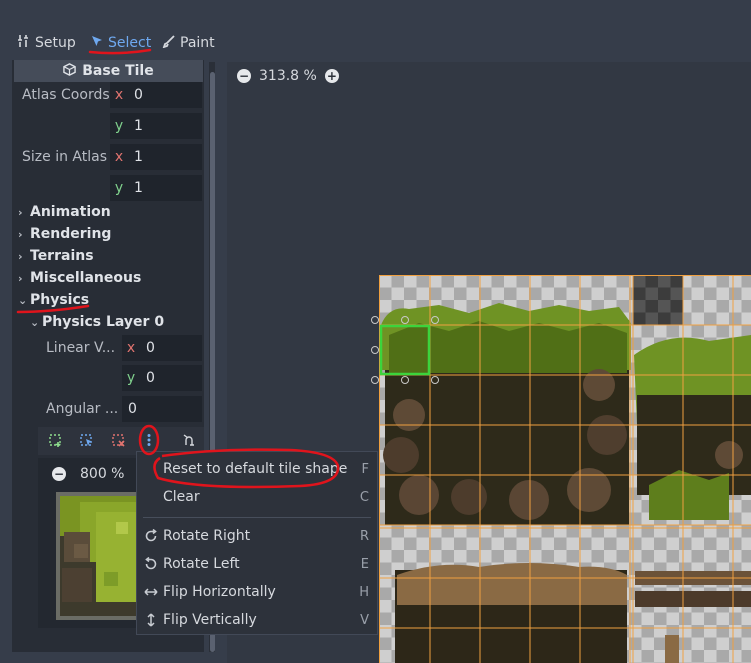 The image size is (751, 663). I want to click on menu-item-rotate-right: Rotate Right R, so click(257, 536).